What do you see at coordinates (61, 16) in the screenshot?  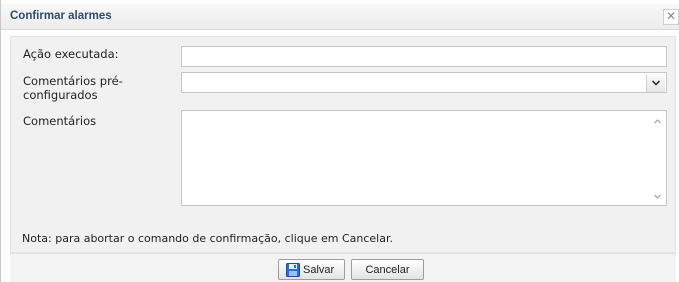 I see `dialog-title: Confirmar alarmes` at bounding box center [61, 16].